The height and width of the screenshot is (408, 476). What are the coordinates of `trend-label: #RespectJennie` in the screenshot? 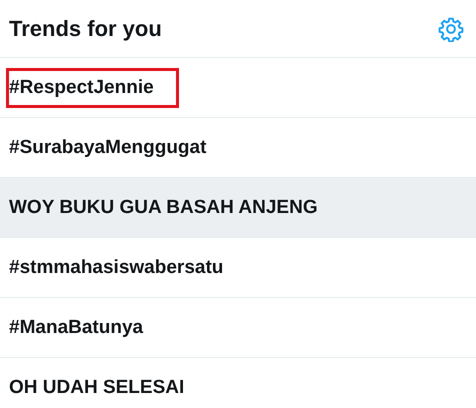 It's located at (92, 88).